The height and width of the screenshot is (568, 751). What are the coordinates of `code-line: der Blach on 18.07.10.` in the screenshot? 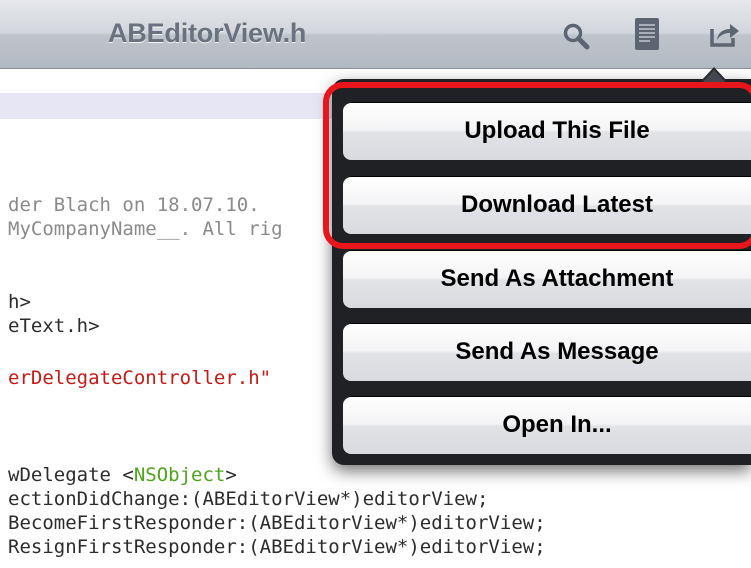 It's located at (134, 205).